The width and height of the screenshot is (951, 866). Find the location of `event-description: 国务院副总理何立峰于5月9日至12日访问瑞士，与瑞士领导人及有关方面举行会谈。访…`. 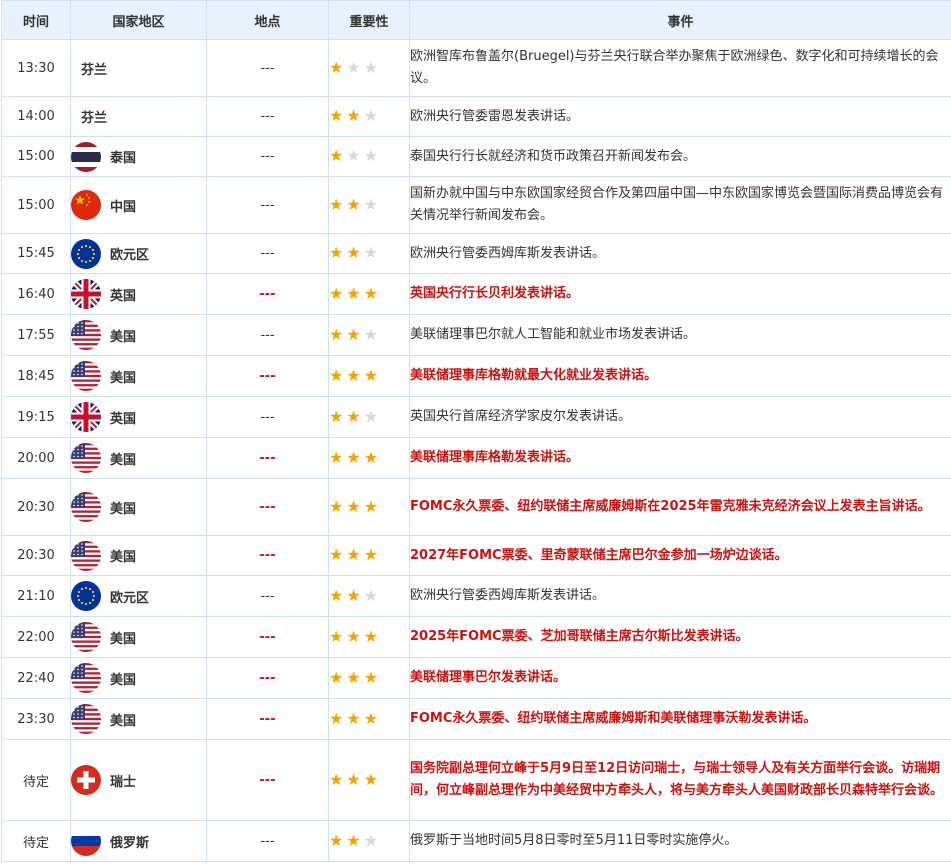

event-description: 国务院副总理何立峰于5月9日至12日访问瑞士，与瑞士领导人及有关方面举行会谈。访… is located at coordinates (680, 780).